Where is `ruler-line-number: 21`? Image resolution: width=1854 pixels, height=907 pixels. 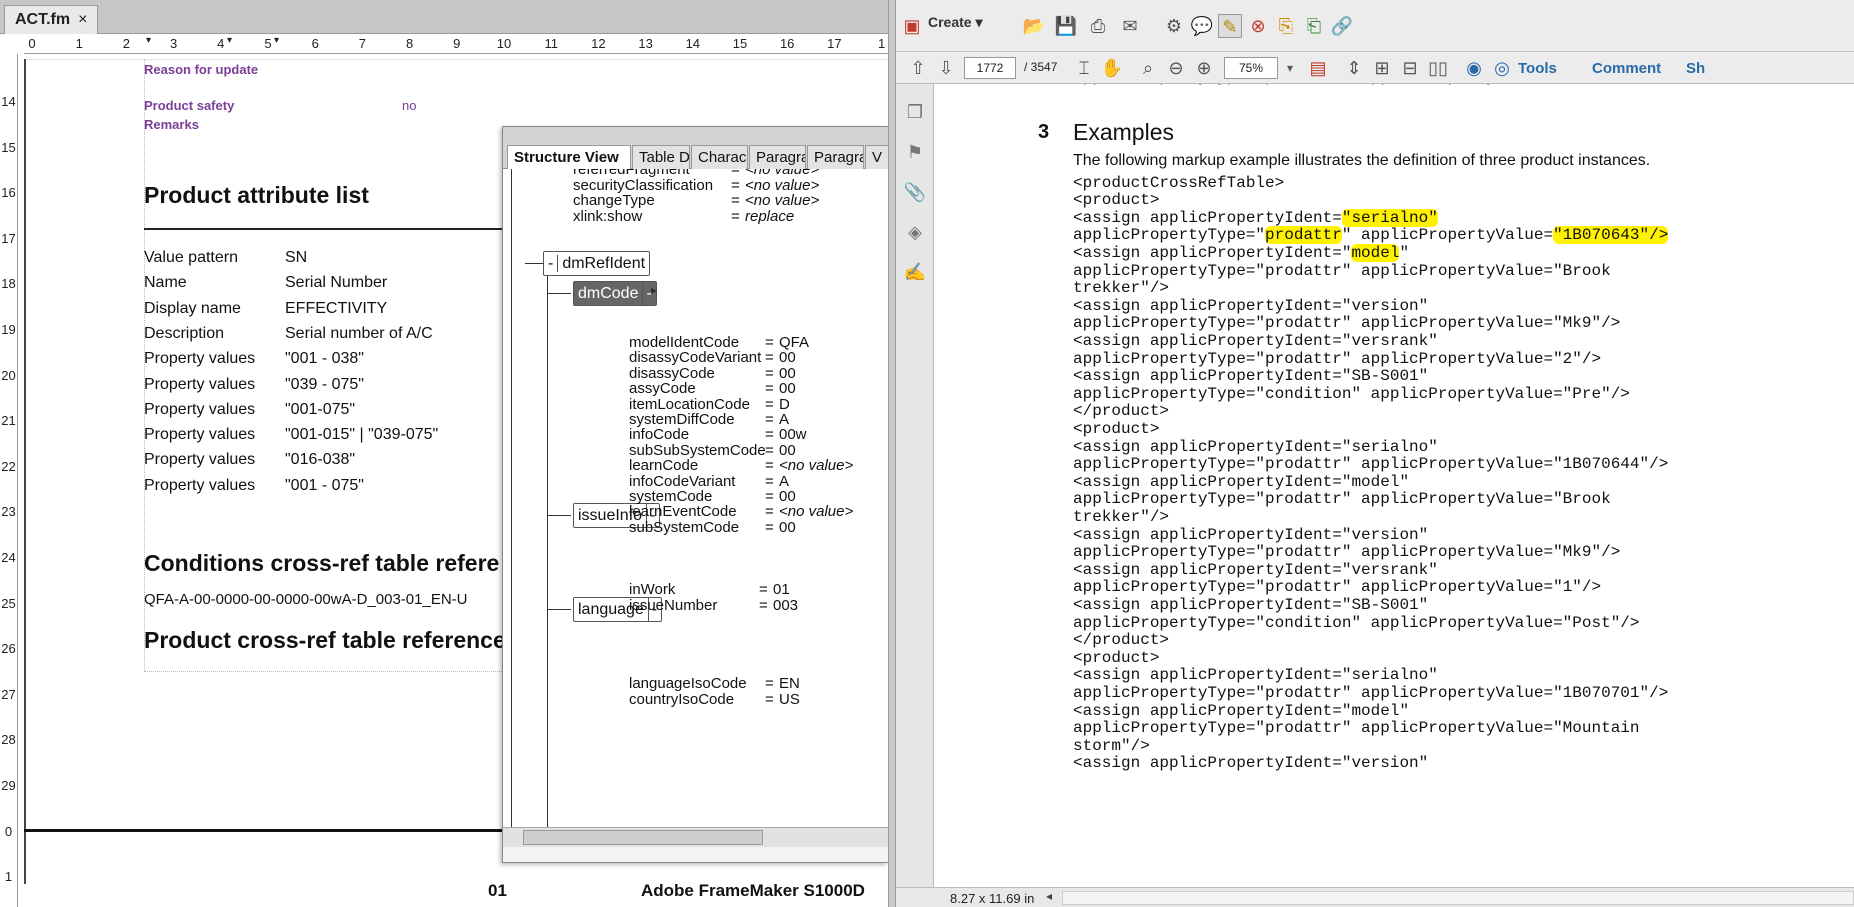
ruler-line-number: 21 is located at coordinates (8, 421).